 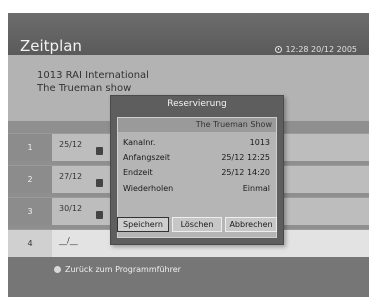 I want to click on repeat-value: Einmal, so click(x=256, y=188).